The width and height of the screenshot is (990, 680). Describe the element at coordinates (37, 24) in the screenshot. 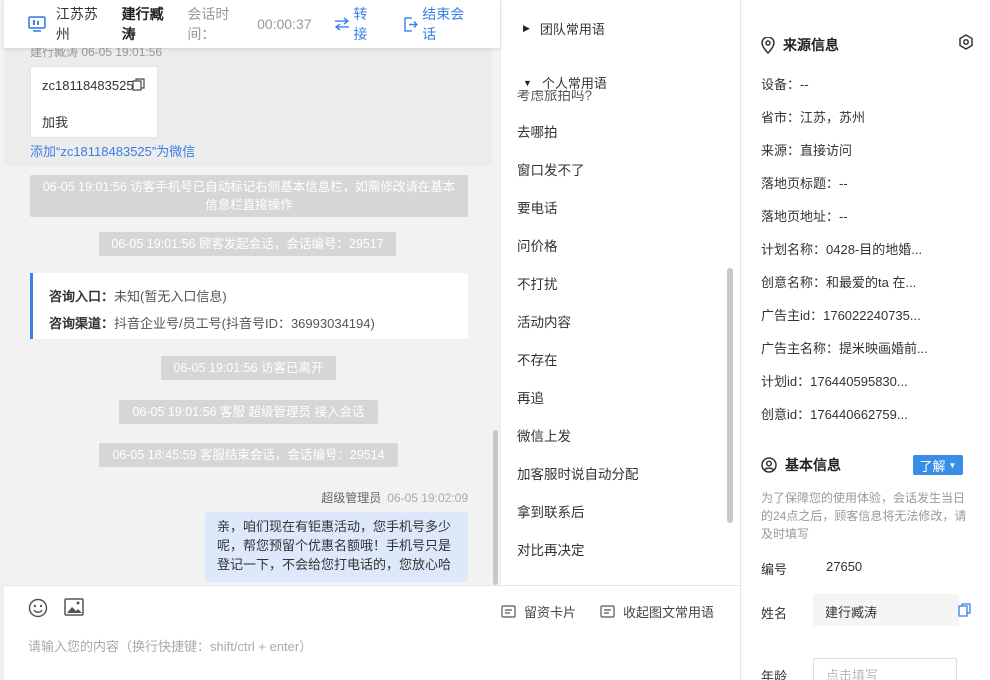

I see `monitor-icon` at that location.